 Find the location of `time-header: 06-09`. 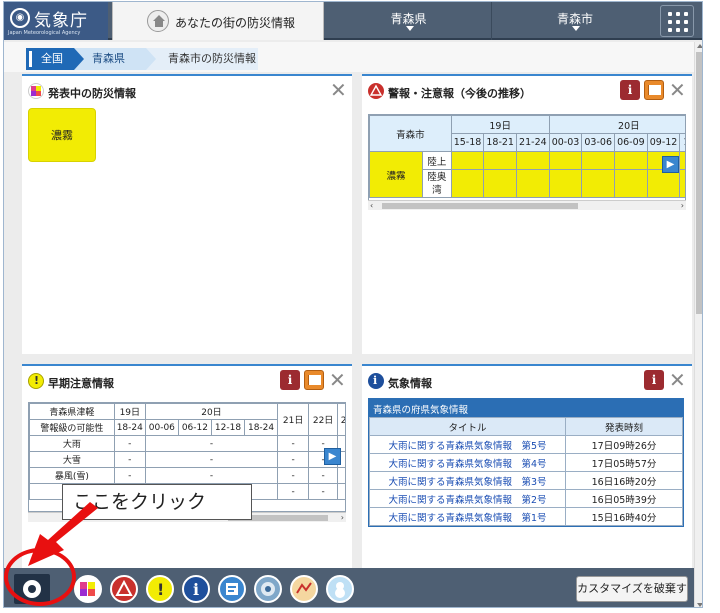

time-header: 06-09 is located at coordinates (631, 142).